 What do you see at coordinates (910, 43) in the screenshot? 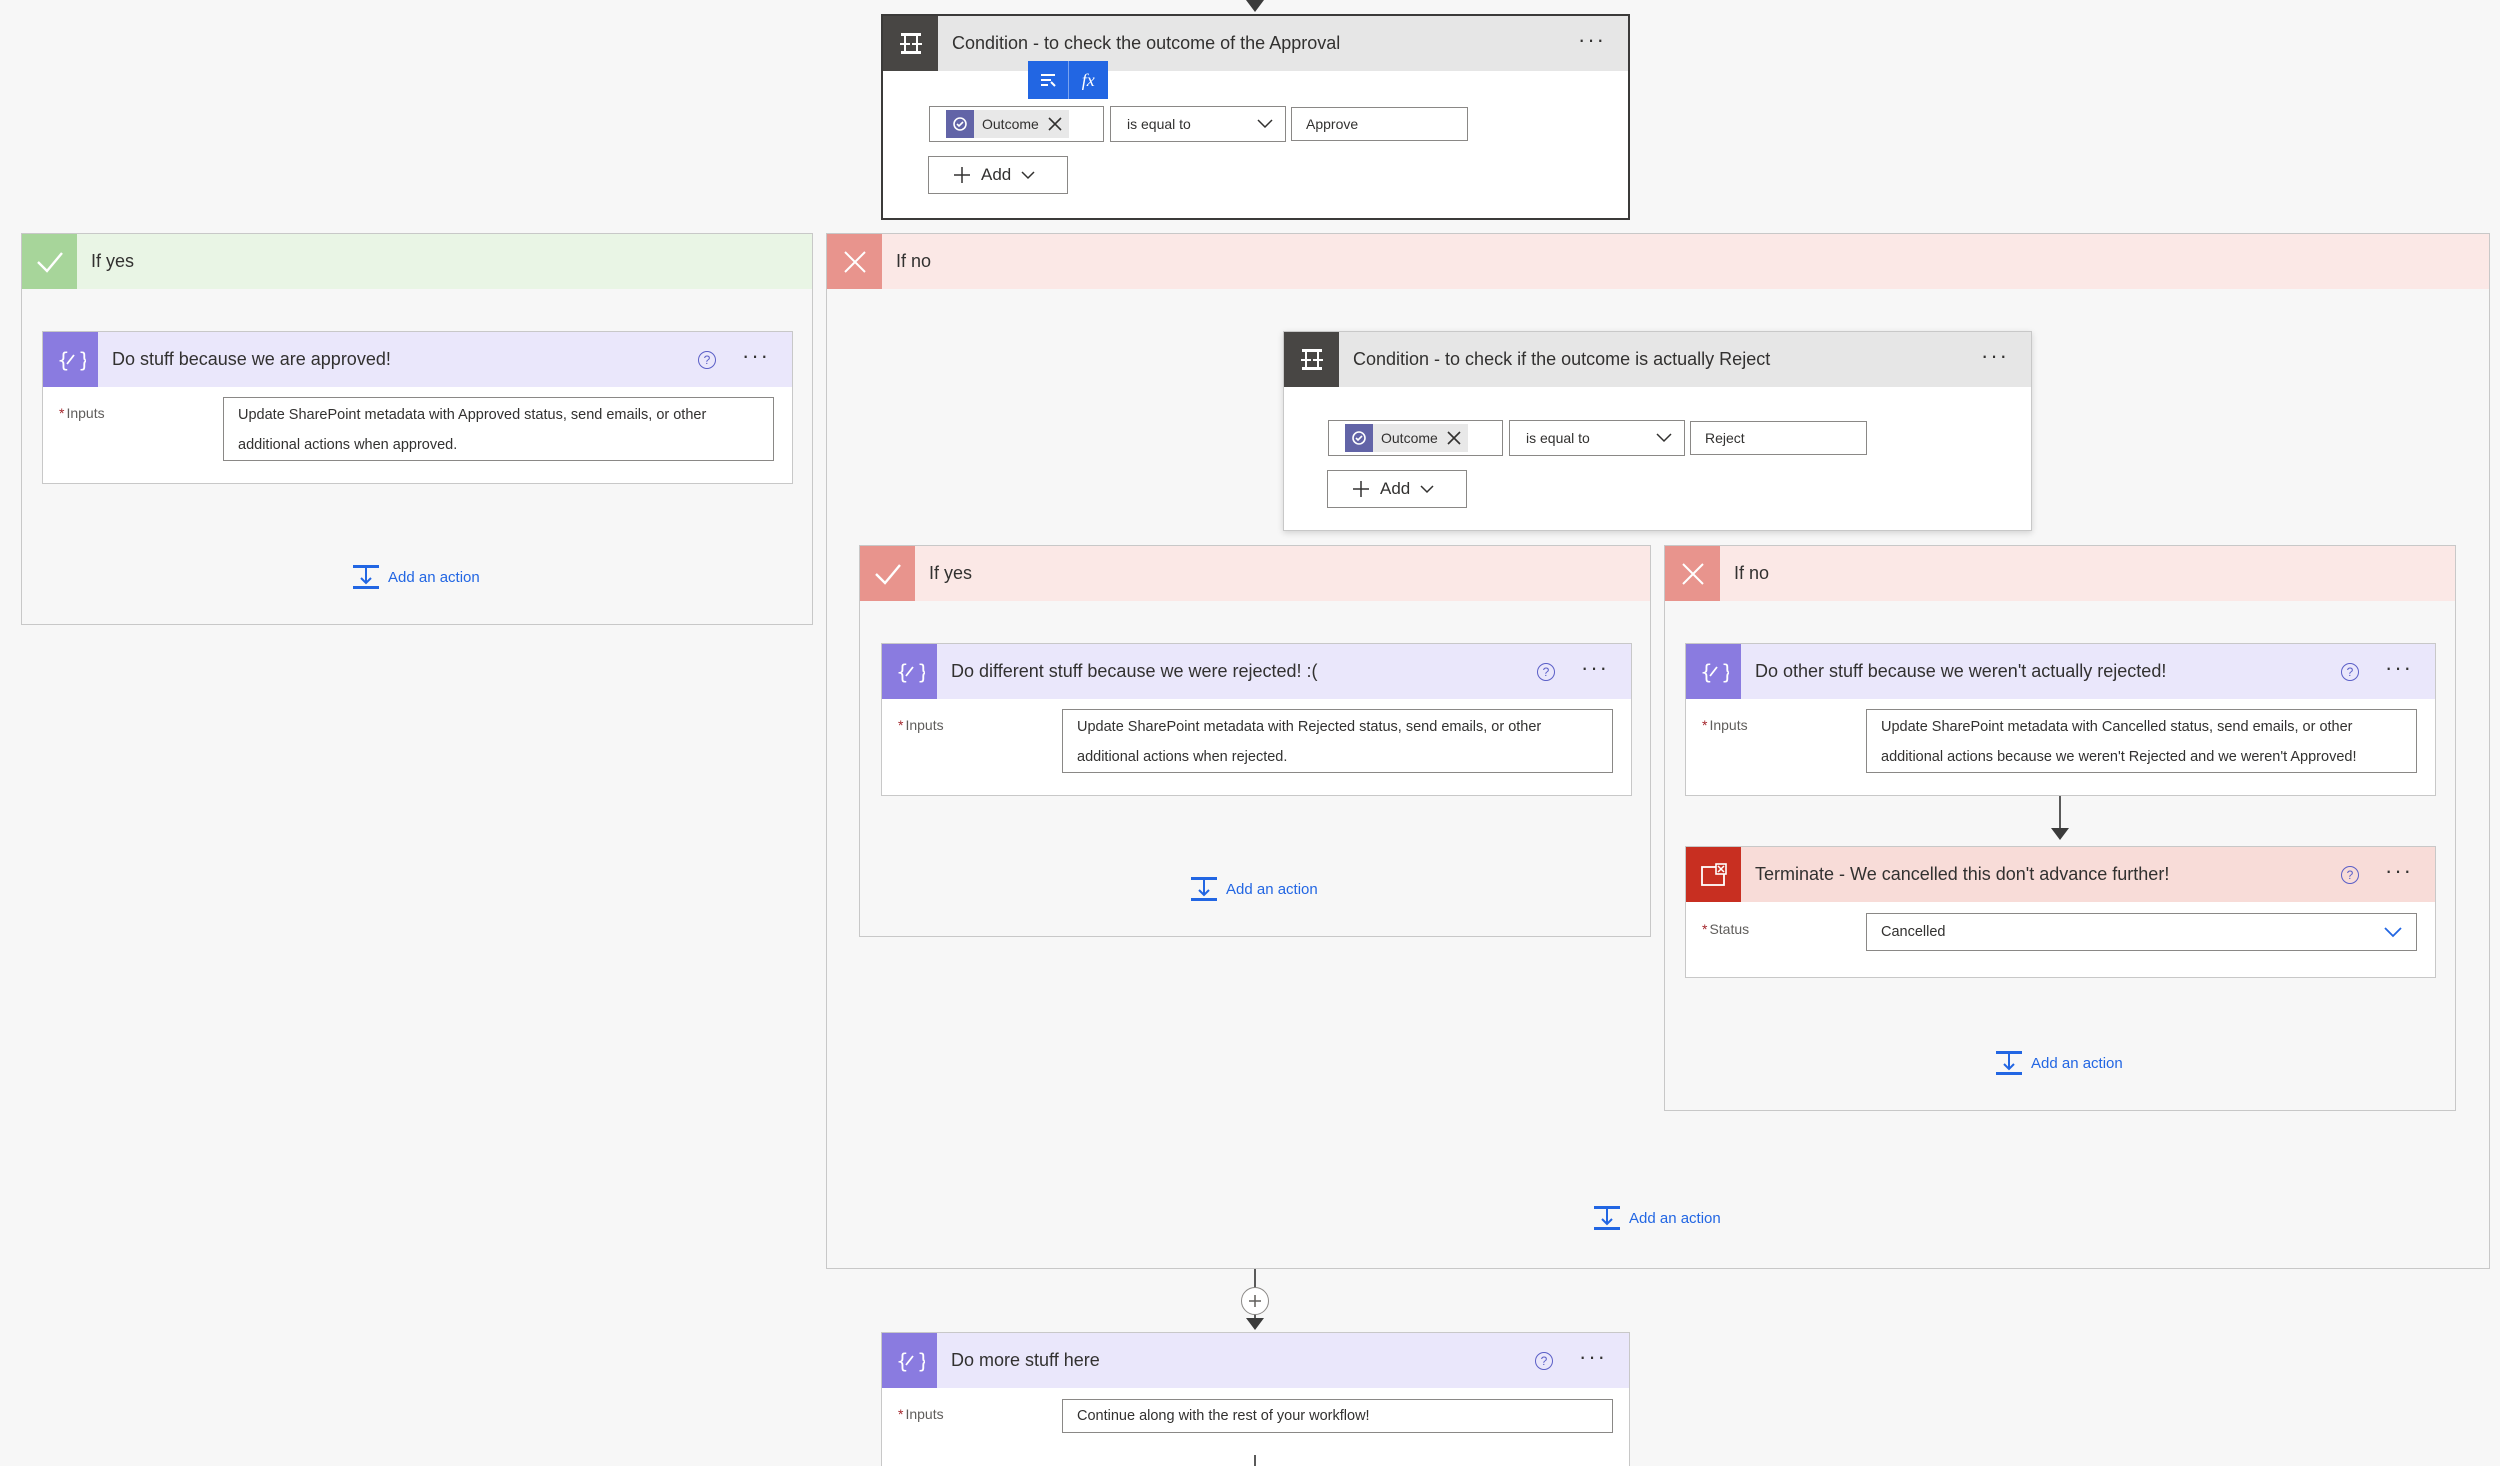
I see `condition-icon` at bounding box center [910, 43].